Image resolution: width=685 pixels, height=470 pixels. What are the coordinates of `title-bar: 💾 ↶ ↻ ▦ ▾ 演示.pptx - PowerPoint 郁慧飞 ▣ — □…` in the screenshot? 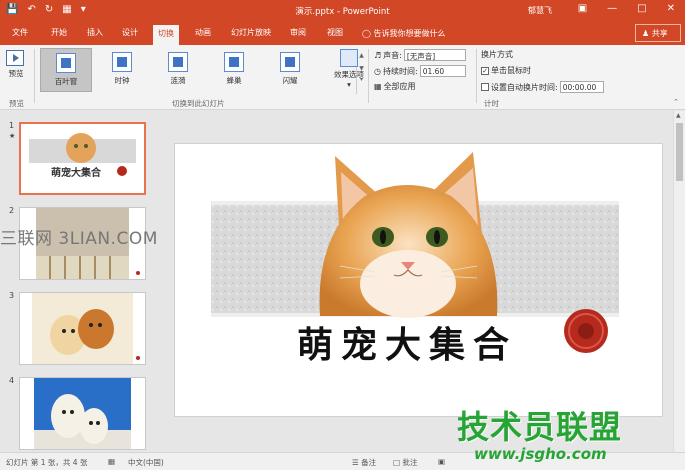 It's located at (342, 11).